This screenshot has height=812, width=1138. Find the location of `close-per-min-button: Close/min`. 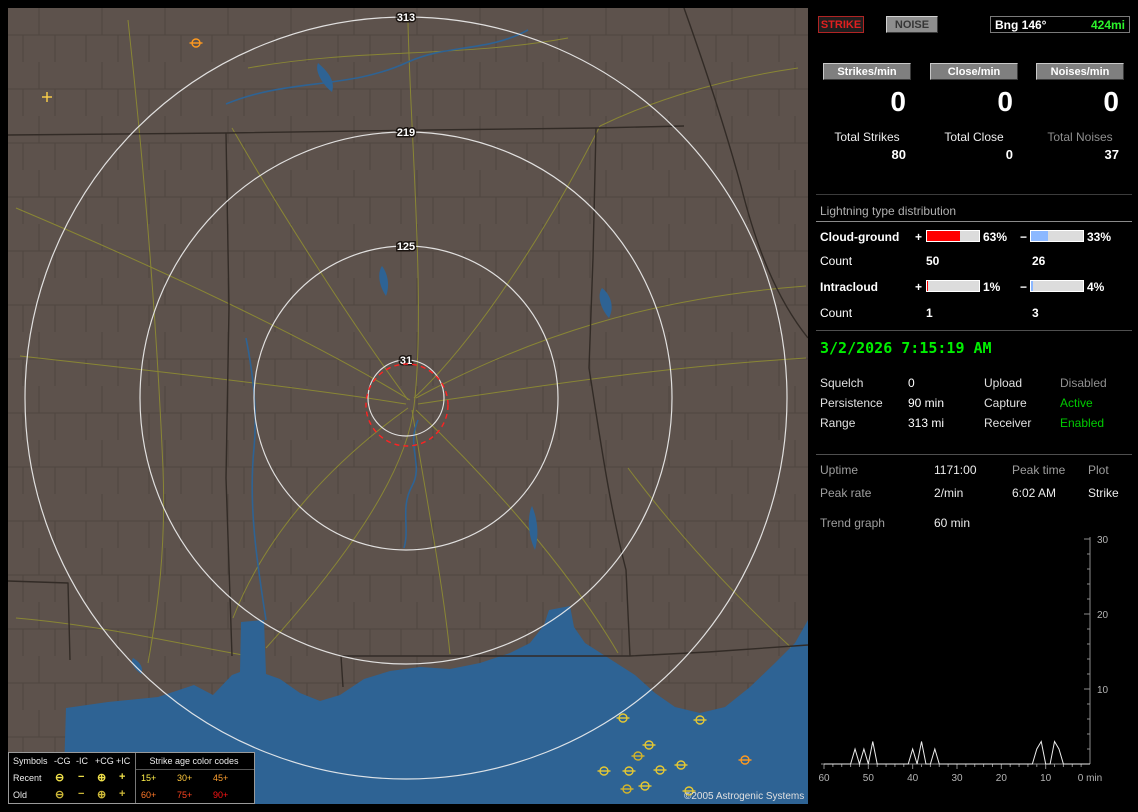

close-per-min-button: Close/min is located at coordinates (974, 71).